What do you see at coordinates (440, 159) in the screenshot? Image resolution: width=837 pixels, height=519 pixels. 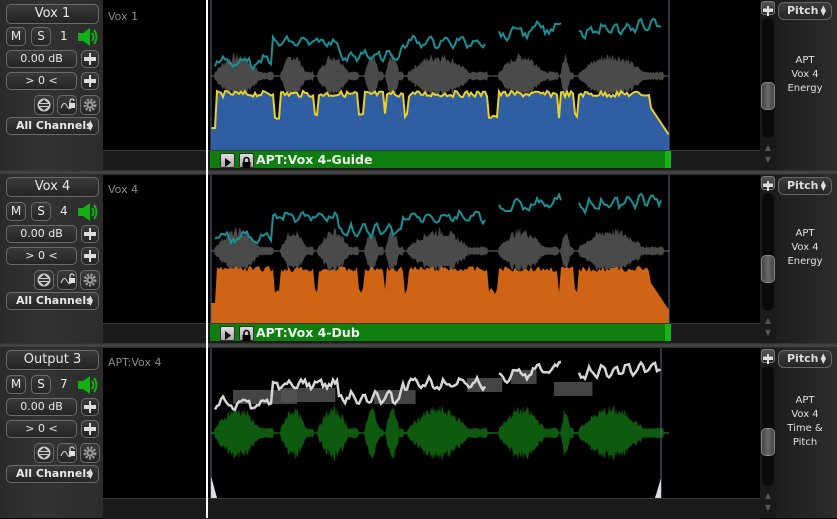 I see `clip-bar: APT:Vox 4-Guide` at bounding box center [440, 159].